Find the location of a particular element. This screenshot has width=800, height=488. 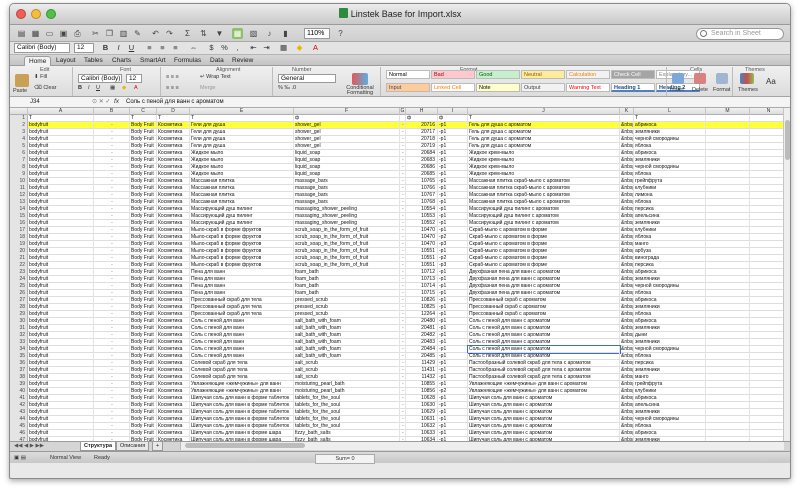

cell: Мыло-скраб в форме фруктов is located at coordinates (242, 237).